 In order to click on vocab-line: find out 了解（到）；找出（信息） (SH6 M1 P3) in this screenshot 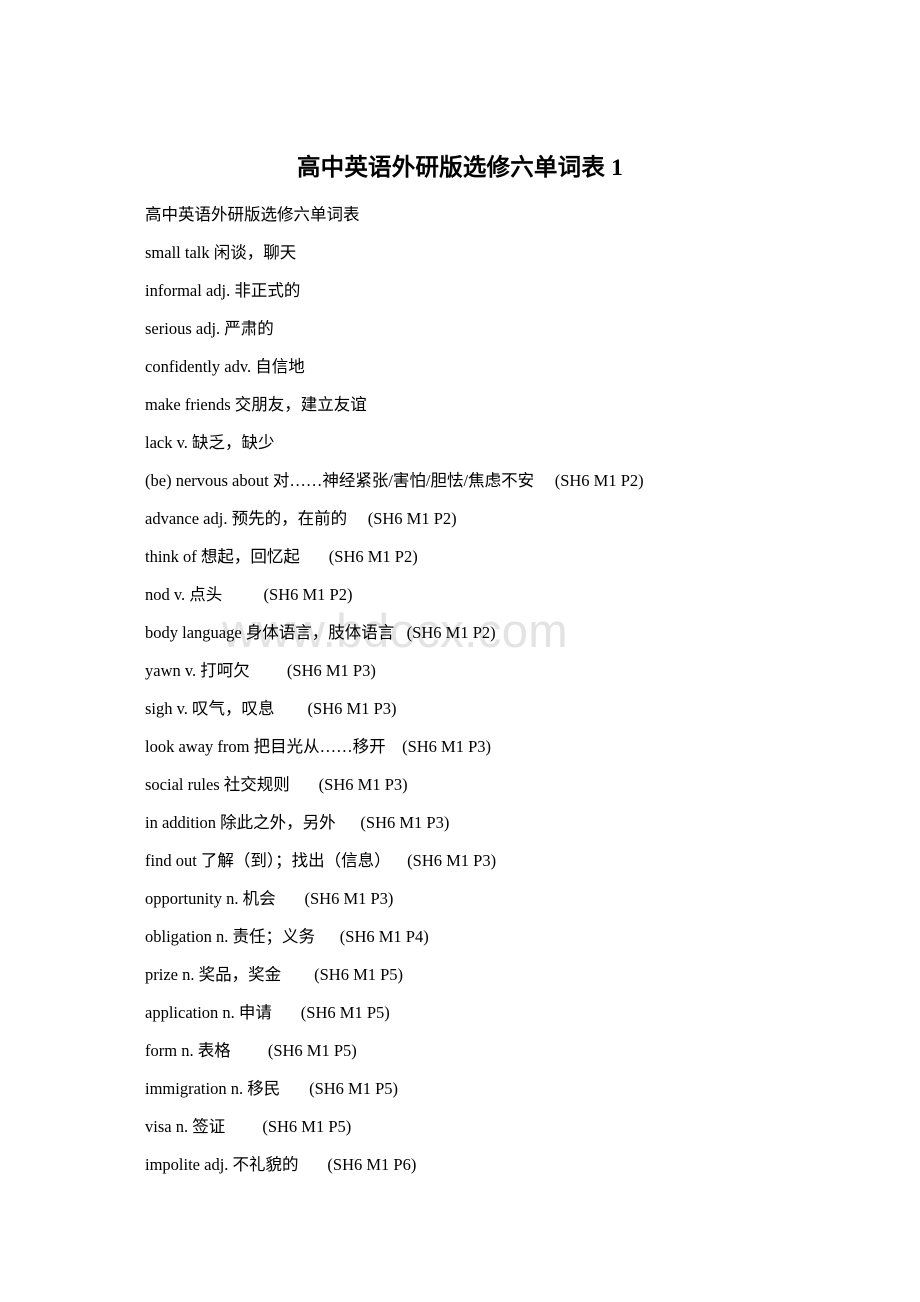, I will do `click(321, 860)`.